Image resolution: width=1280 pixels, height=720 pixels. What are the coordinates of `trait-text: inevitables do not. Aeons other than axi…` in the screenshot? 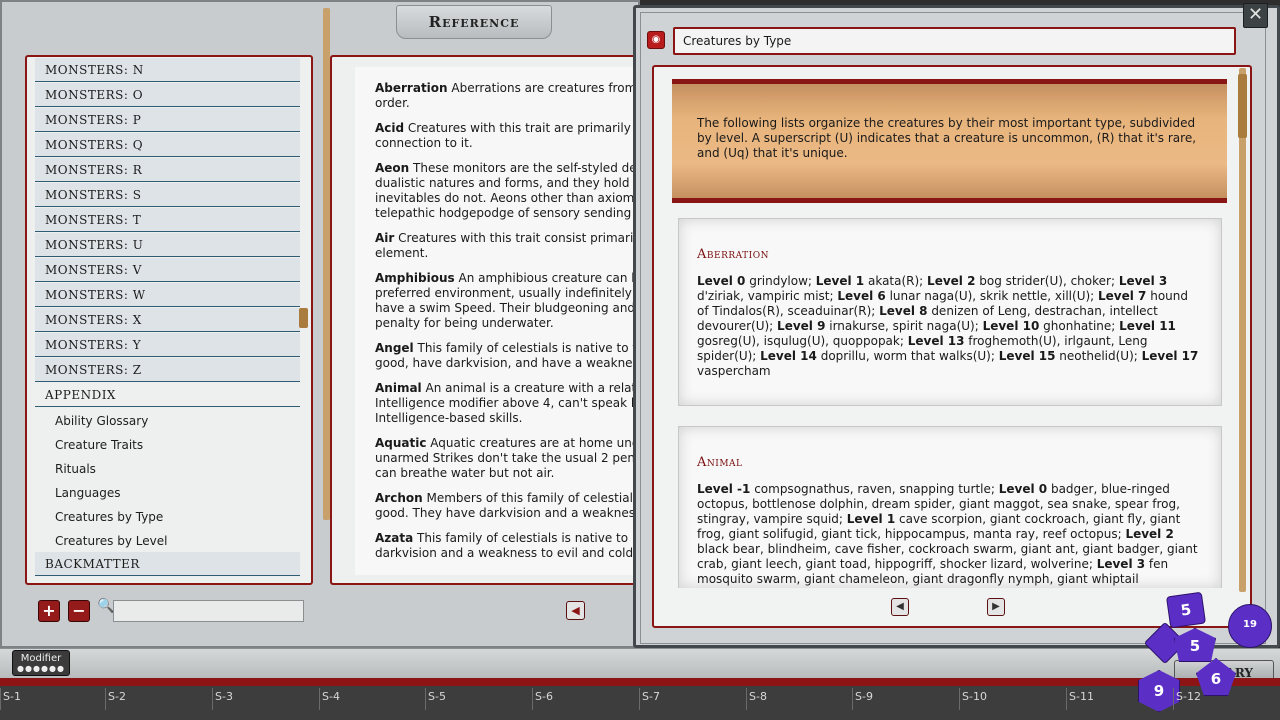 It's located at (507, 198).